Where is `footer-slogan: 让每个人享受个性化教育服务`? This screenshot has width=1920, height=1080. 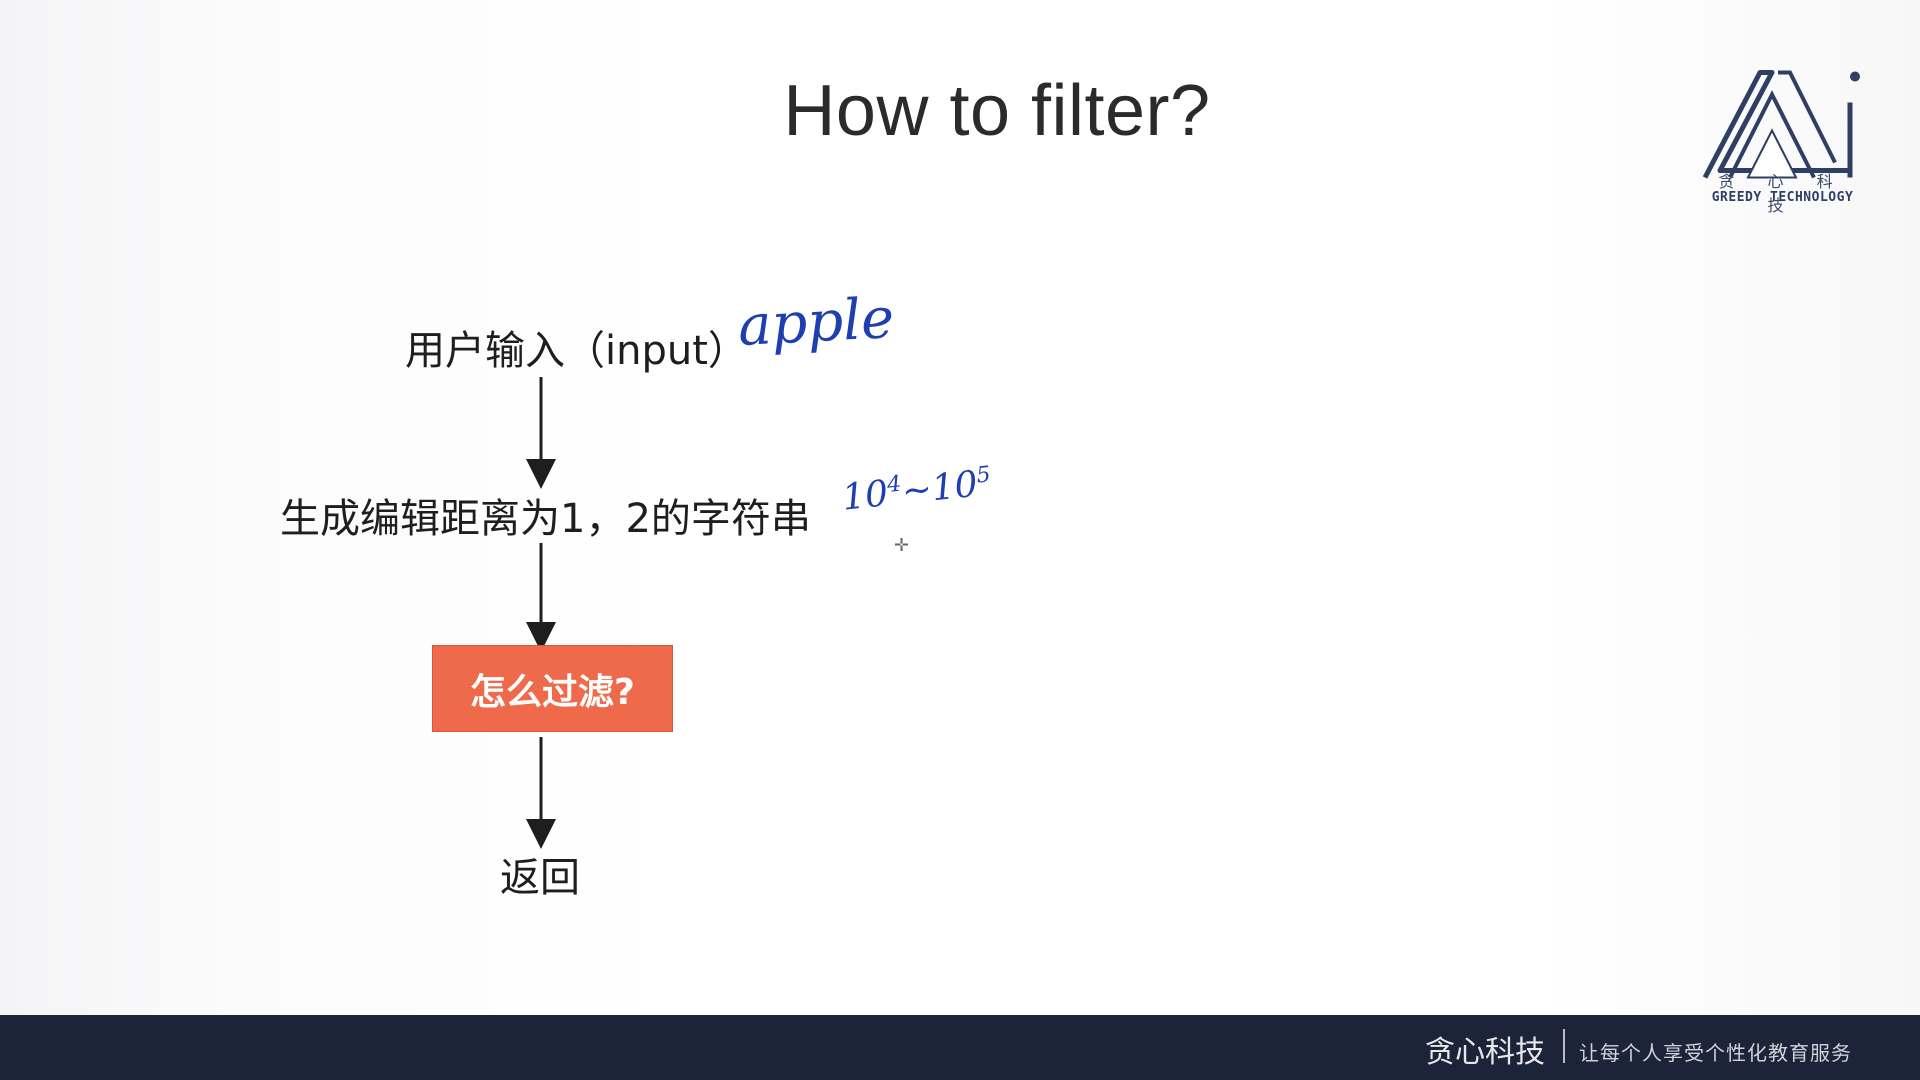 footer-slogan: 让每个人享受个性化教育服务 is located at coordinates (1715, 1053).